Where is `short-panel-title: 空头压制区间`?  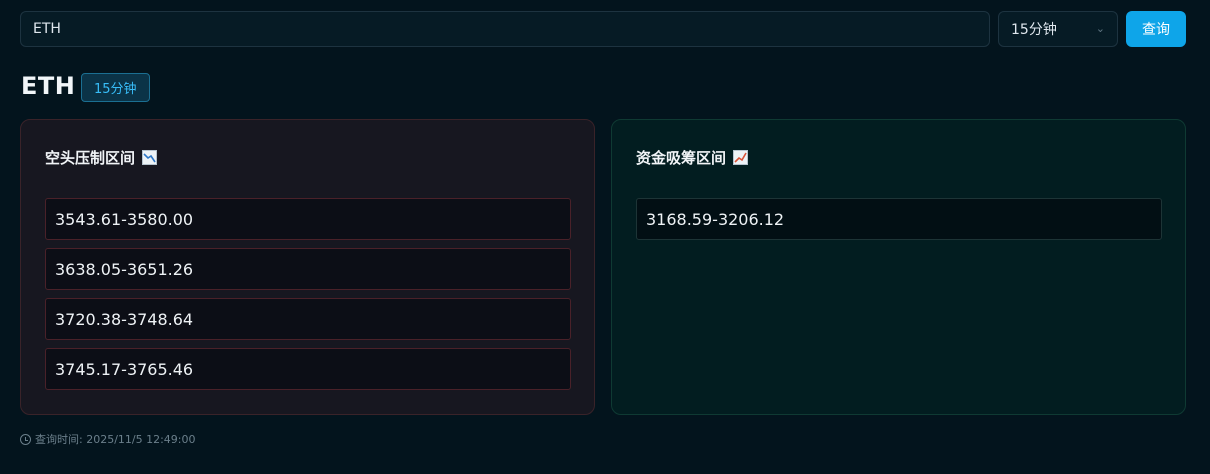 short-panel-title: 空头压制区间 is located at coordinates (101, 157).